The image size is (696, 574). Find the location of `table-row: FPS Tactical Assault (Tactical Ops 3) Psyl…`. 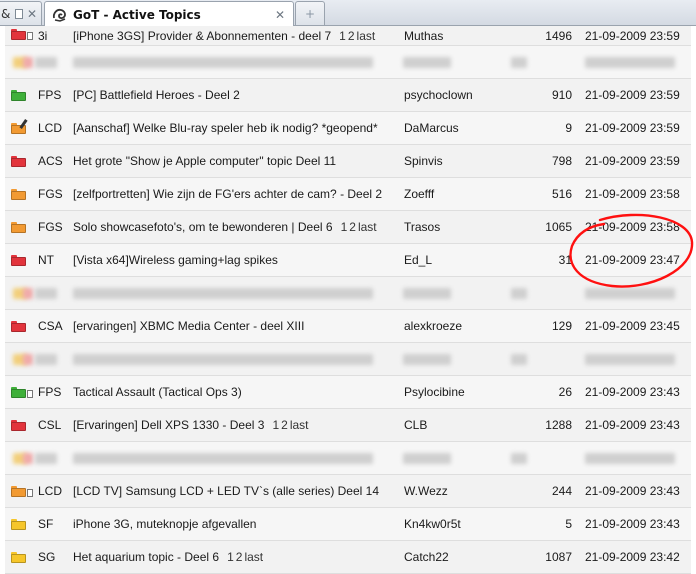

table-row: FPS Tactical Assault (Tactical Ops 3) Psyl… is located at coordinates (348, 392).